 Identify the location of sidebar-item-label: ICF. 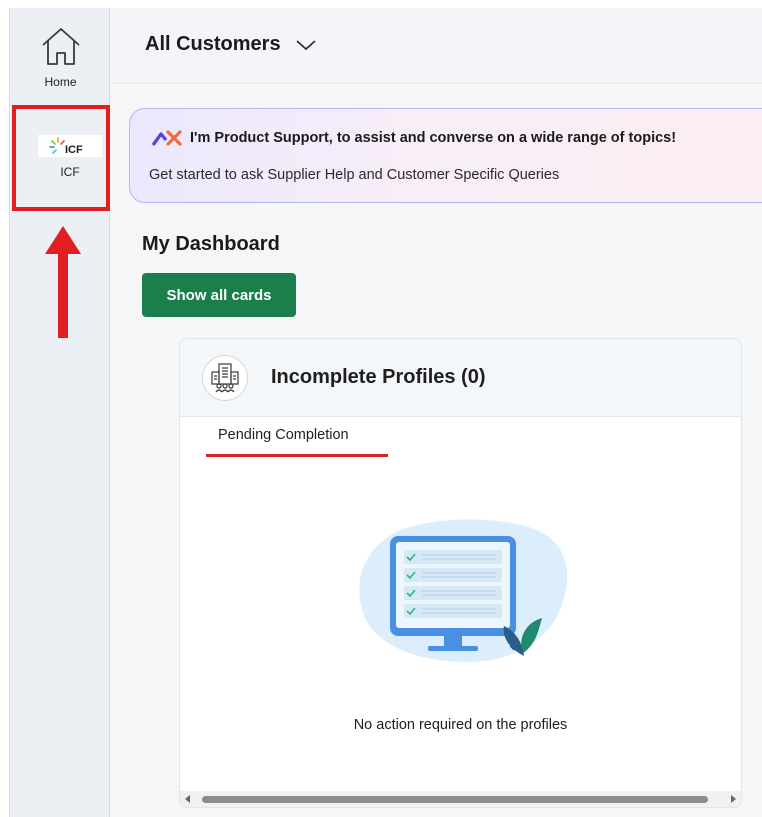
(70, 172).